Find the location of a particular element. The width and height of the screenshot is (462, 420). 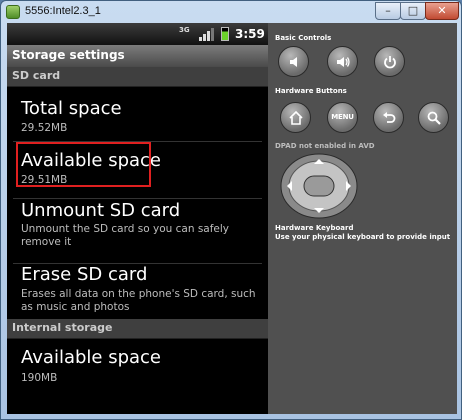

pref-summary: 29.52MB is located at coordinates (44, 128).